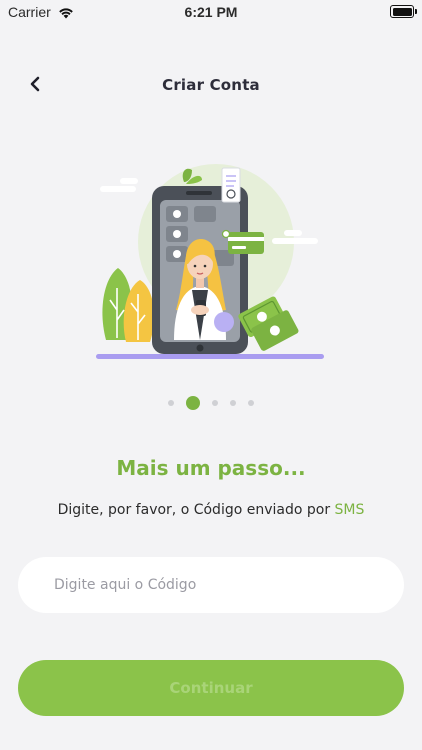  I want to click on status-time: 6:21 PM, so click(211, 12).